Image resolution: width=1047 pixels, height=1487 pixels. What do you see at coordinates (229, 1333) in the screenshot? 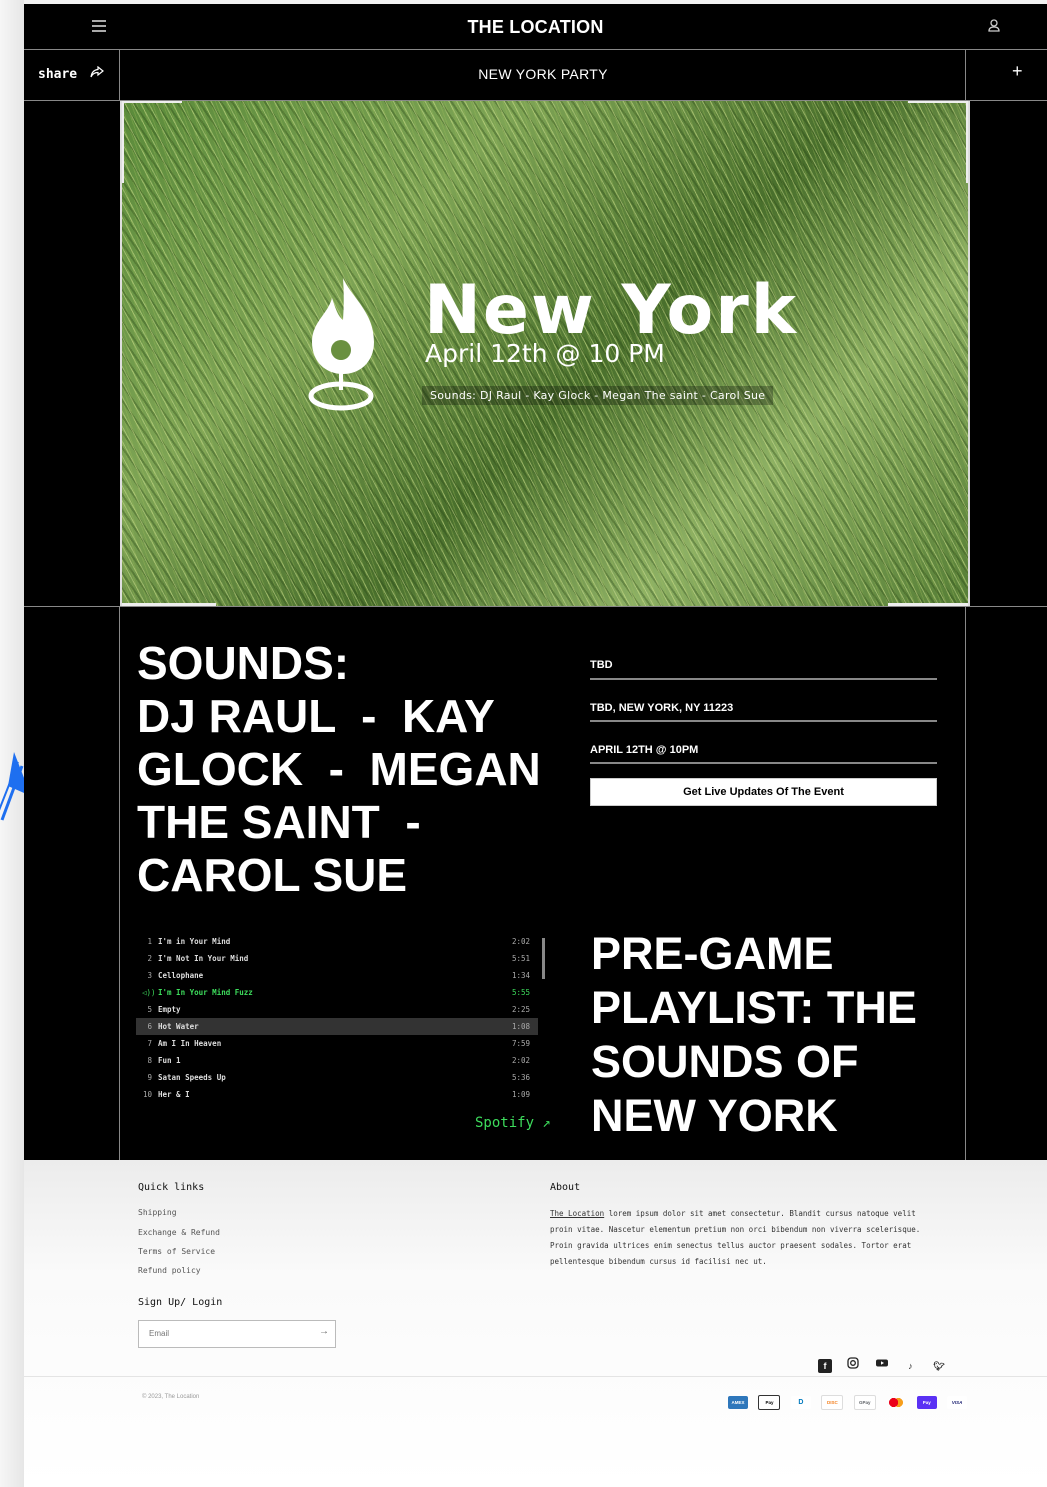
I see `email-input` at bounding box center [229, 1333].